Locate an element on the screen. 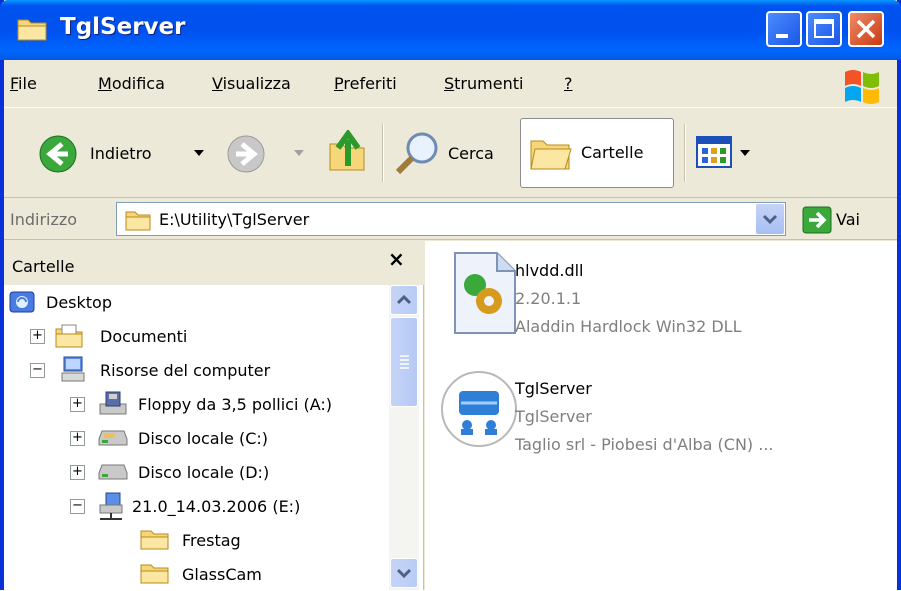  maximize-icon is located at coordinates (824, 28).